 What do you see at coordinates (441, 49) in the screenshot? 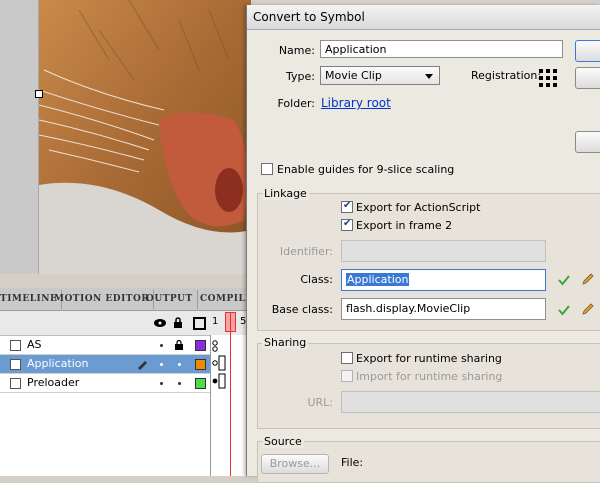
I see `name-input: Application` at bounding box center [441, 49].